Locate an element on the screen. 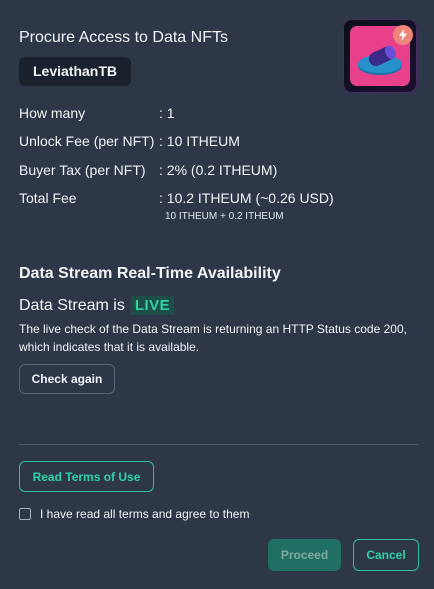 Image resolution: width=434 pixels, height=589 pixels. proceed-button: Proceed is located at coordinates (304, 555).